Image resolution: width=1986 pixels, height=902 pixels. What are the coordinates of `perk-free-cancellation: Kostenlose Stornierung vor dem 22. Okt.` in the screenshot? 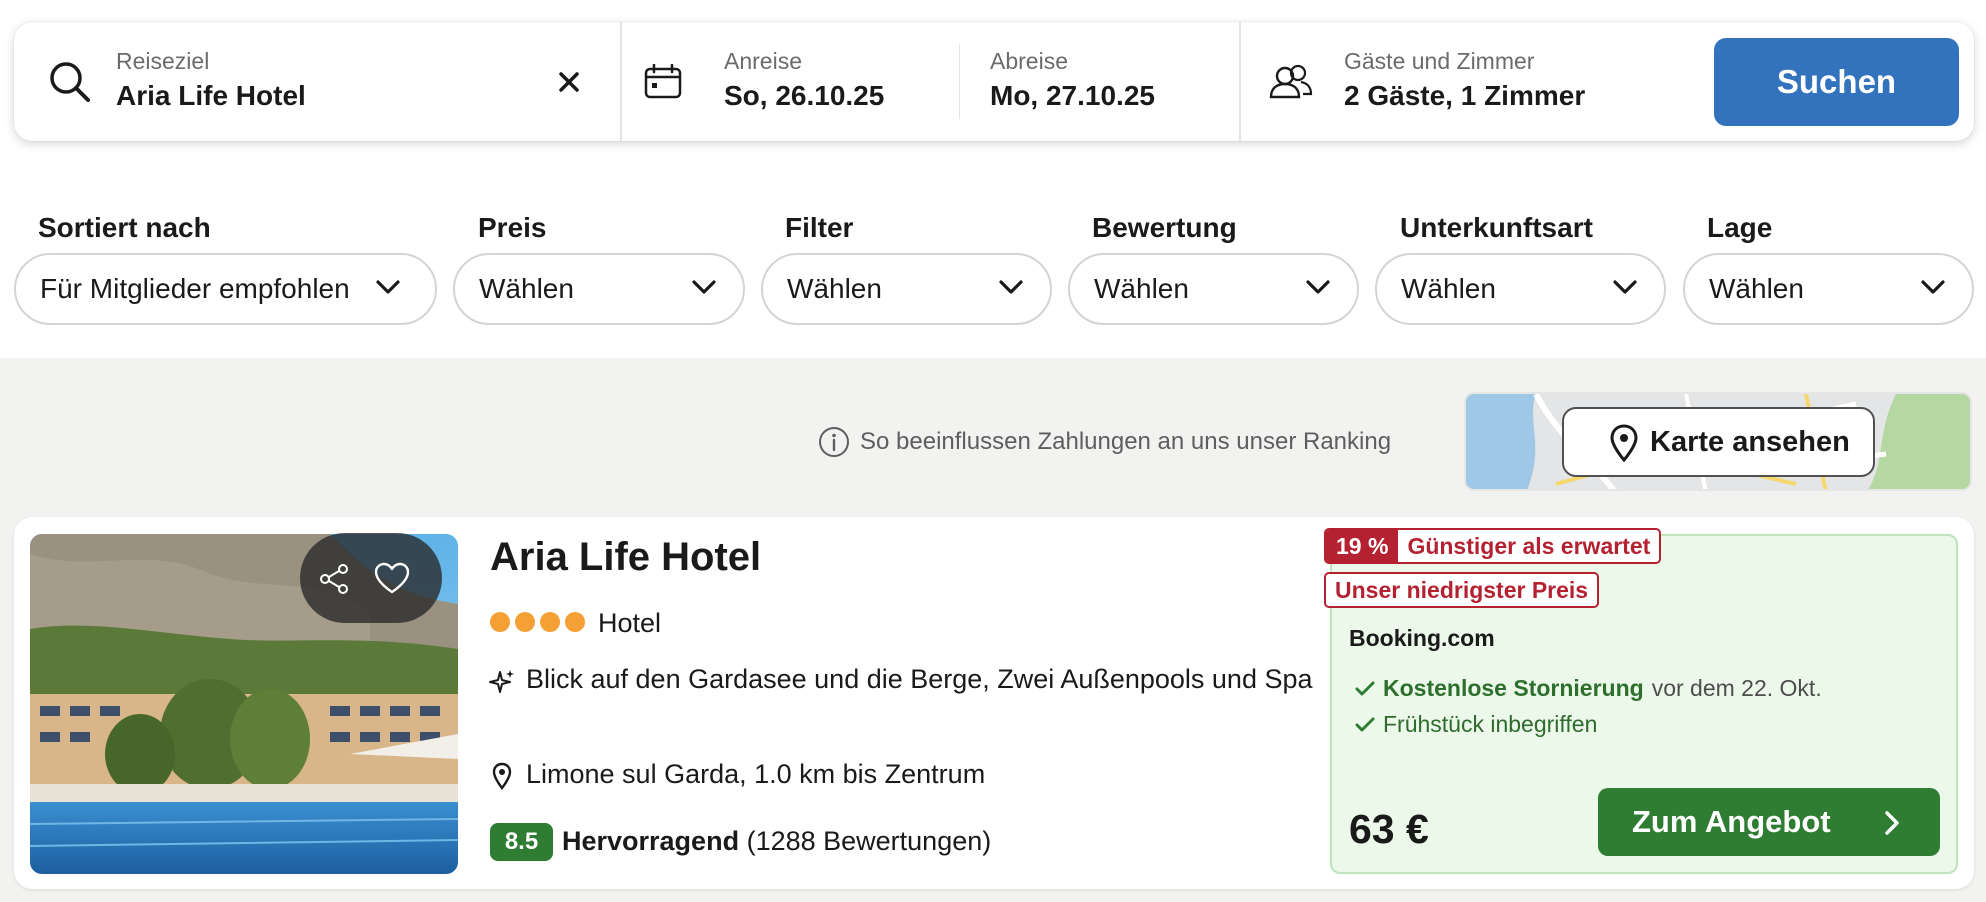 It's located at (1588, 688).